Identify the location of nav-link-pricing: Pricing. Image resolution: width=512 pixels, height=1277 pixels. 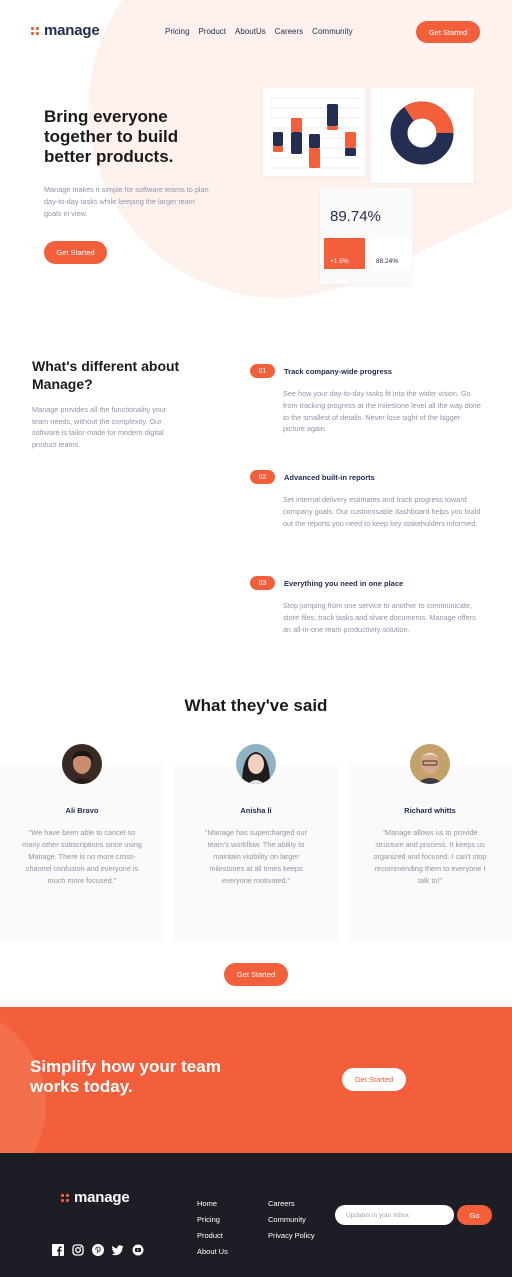
(177, 31).